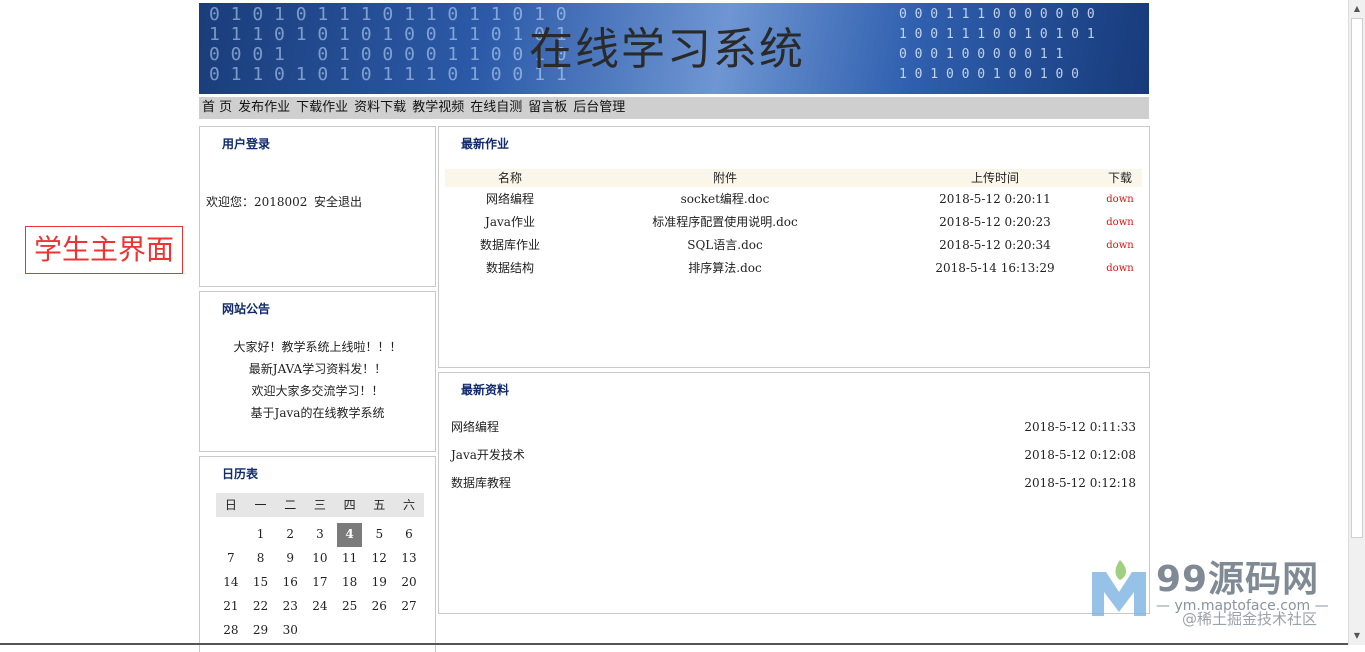  Describe the element at coordinates (725, 199) in the screenshot. I see `homework-file: socket编程.doc` at that location.